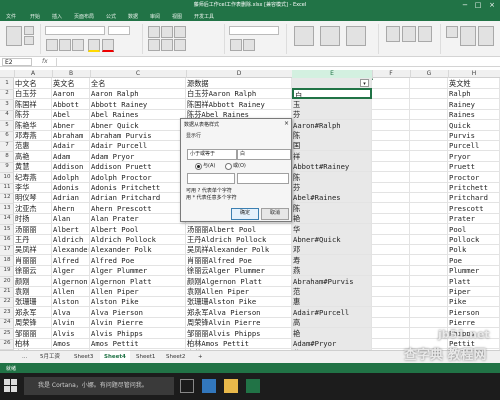 Image resolution: width=500 pixels, height=400 pixels. I want to click on cell-c: Adam Pryor, so click(138, 156).